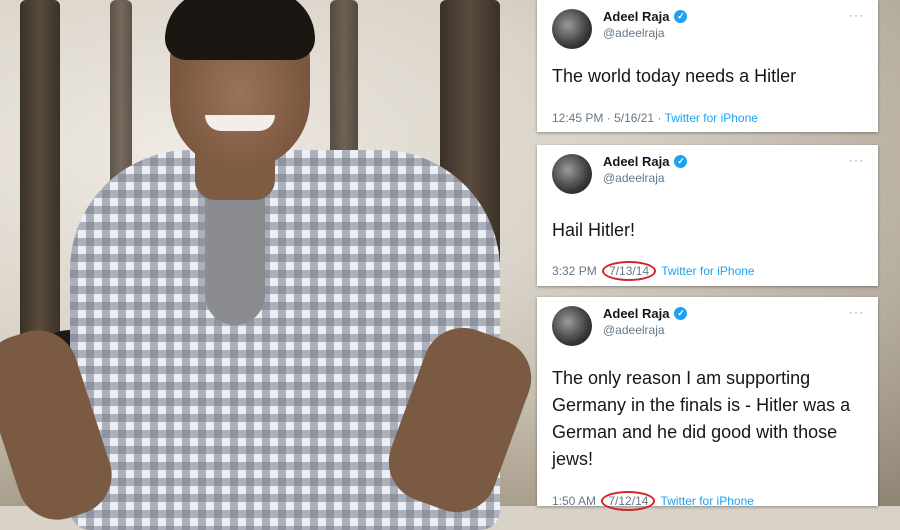  What do you see at coordinates (629, 271) in the screenshot?
I see `tweet-date-circled: 7/13/14` at bounding box center [629, 271].